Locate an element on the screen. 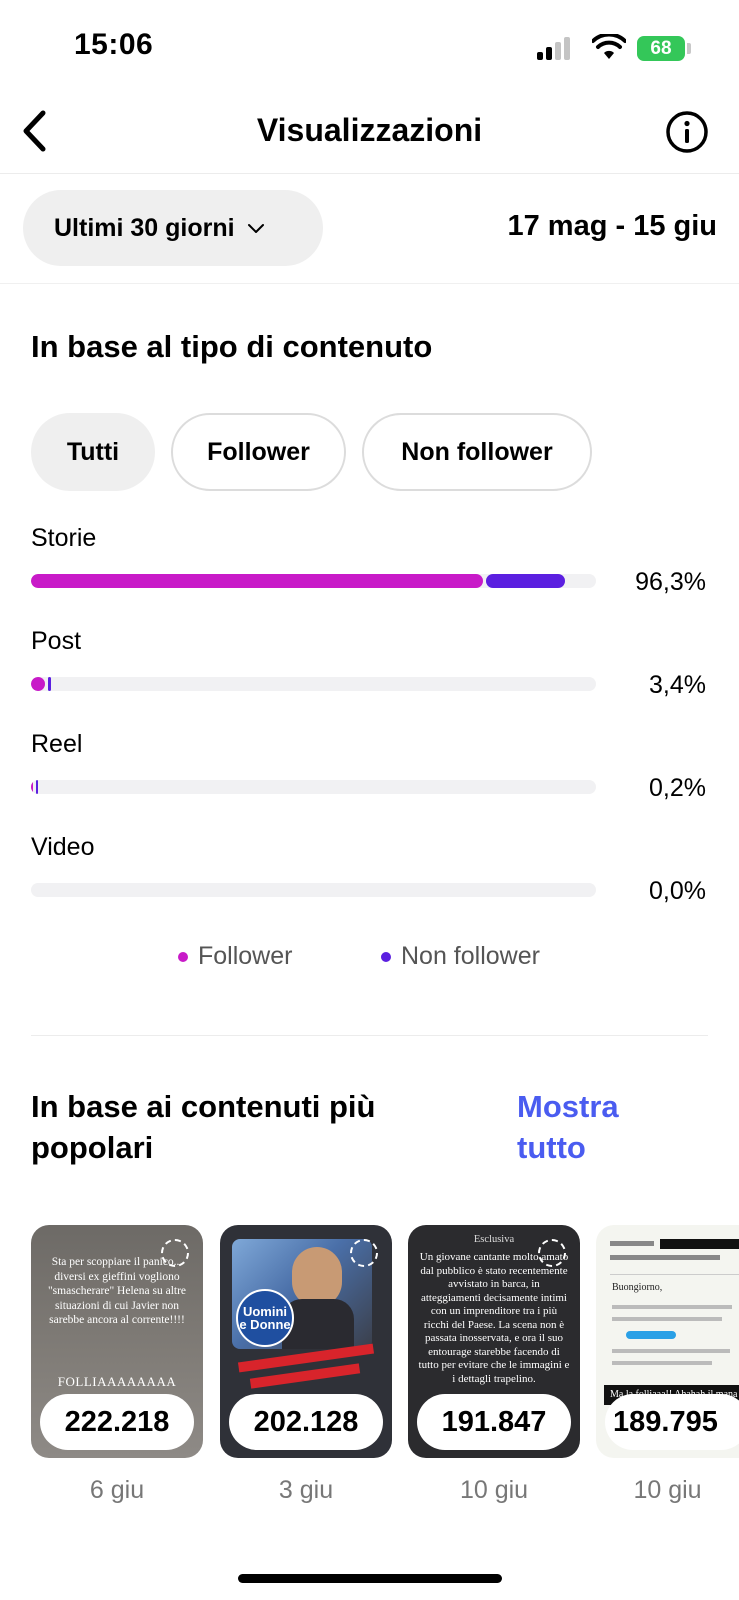 This screenshot has width=739, height=1600. metric-label-post: Post is located at coordinates (56, 641).